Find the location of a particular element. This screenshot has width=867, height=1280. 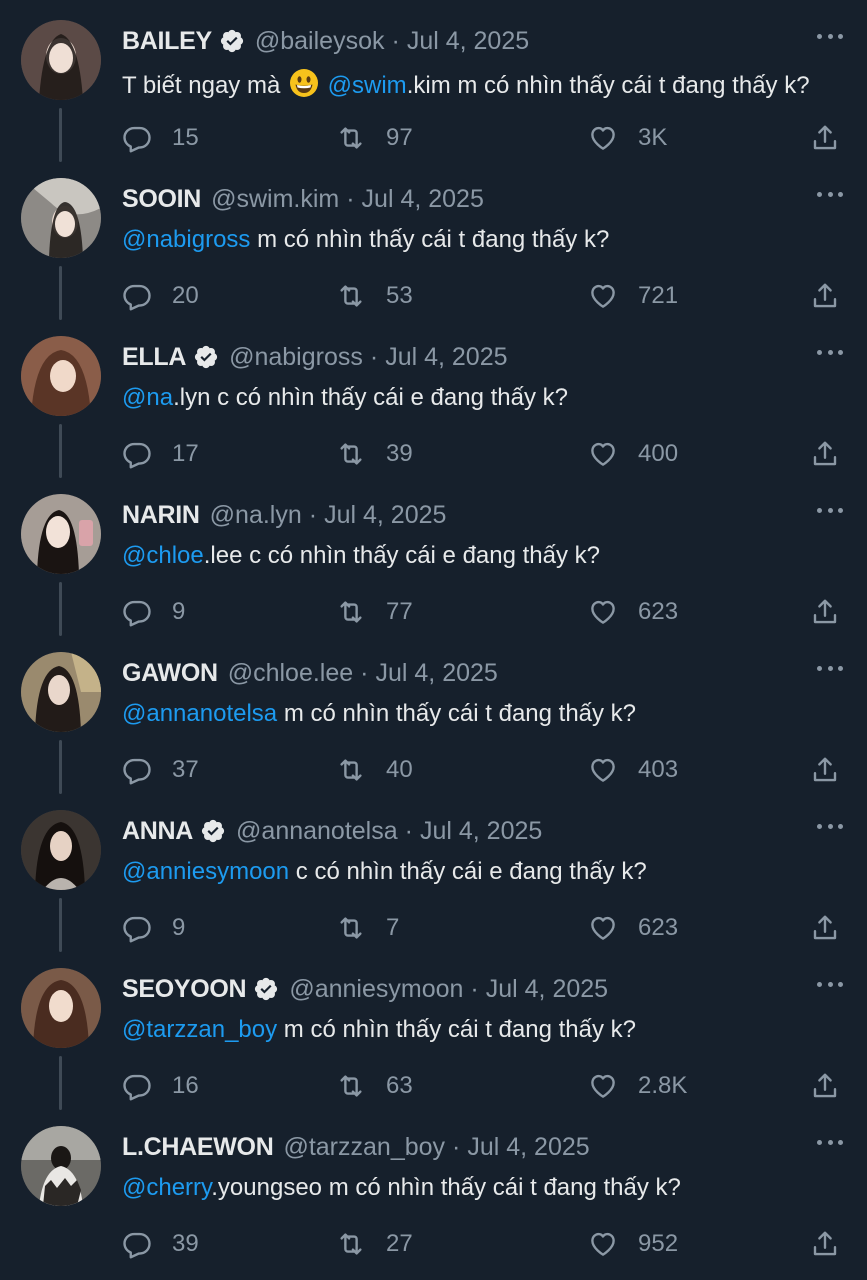

handle: @anniesymoon is located at coordinates (376, 989).